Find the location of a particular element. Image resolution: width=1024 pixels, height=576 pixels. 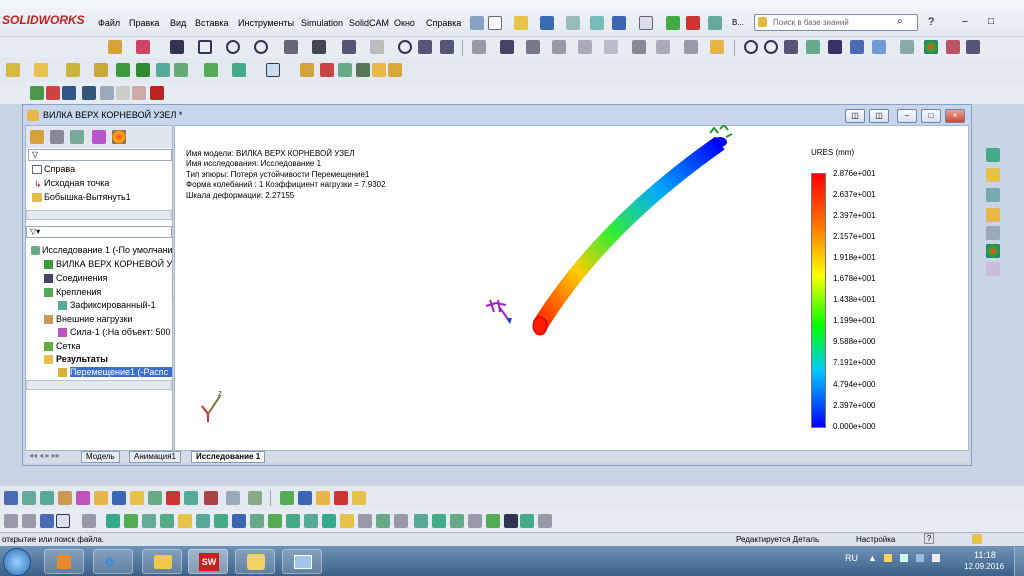

fixed-1-item: Зафиксированный-1 is located at coordinates (113, 305).